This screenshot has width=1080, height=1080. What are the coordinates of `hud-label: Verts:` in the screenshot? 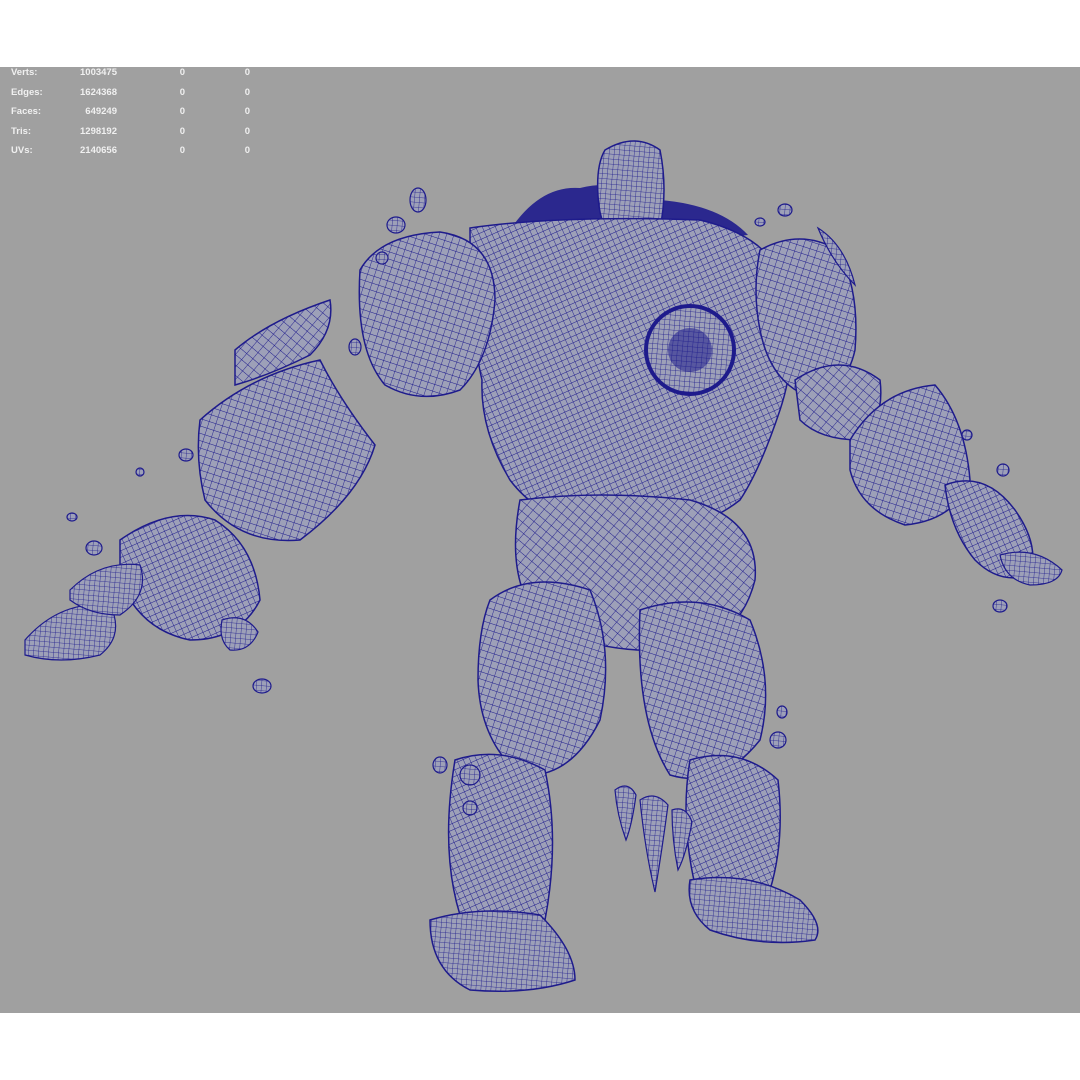 It's located at (24, 72).